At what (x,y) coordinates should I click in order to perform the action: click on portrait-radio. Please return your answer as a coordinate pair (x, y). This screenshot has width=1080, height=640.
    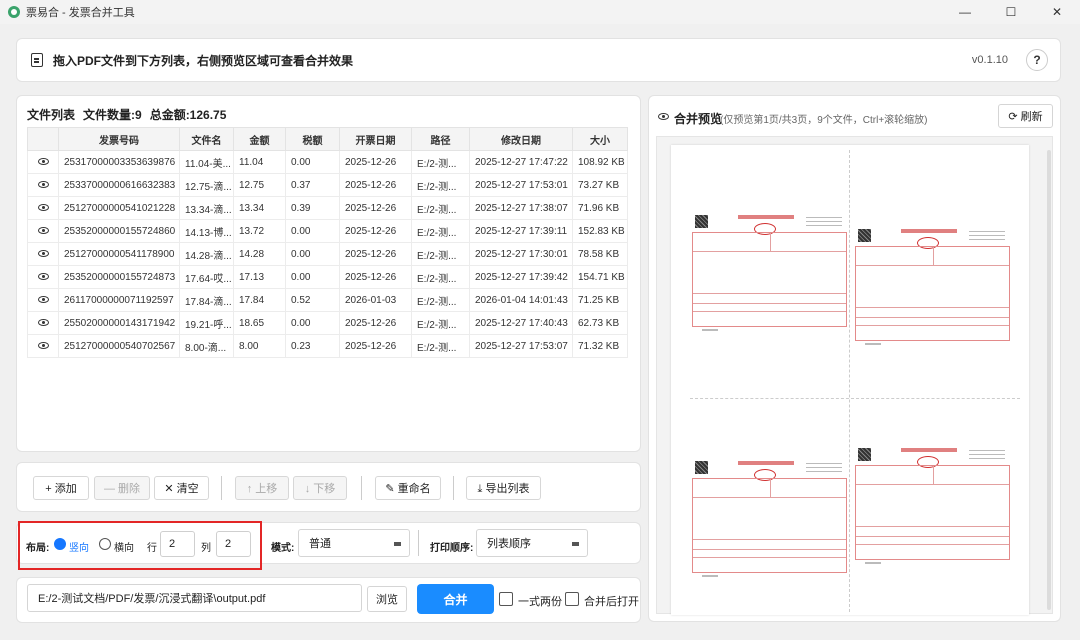
    Looking at the image, I should click on (60, 544).